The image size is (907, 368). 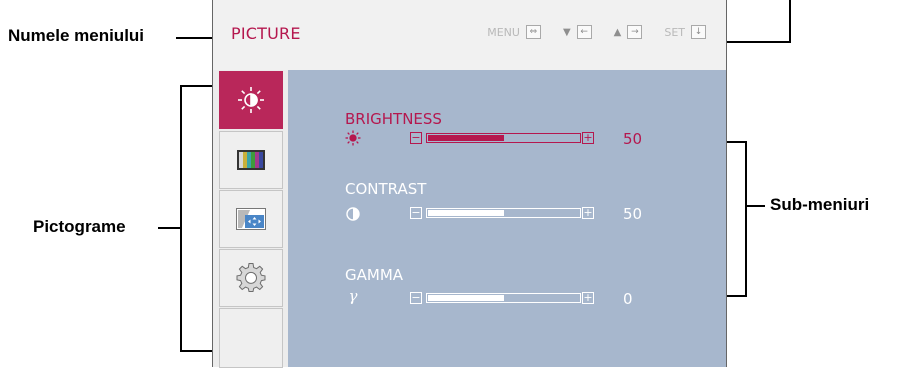 I want to click on sun-half-icon, so click(x=251, y=100).